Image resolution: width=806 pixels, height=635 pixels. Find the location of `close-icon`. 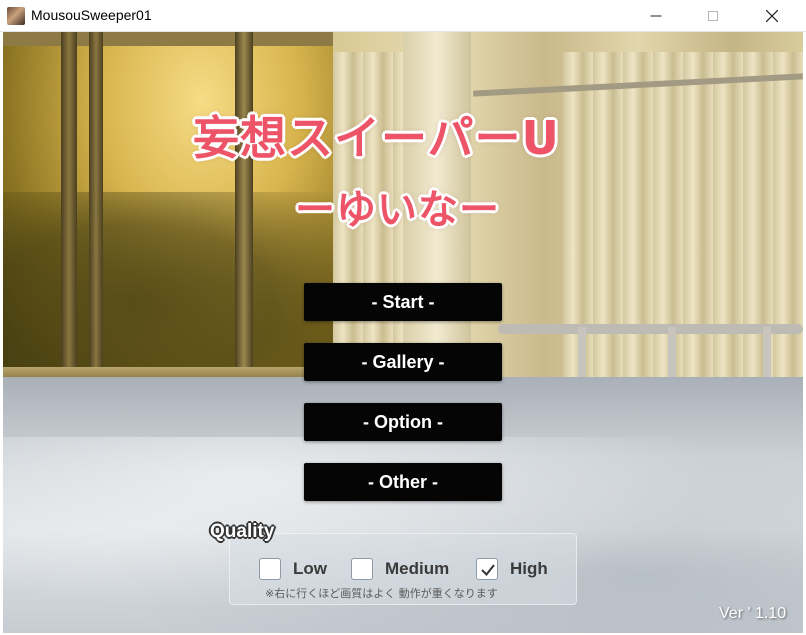

close-icon is located at coordinates (772, 16).